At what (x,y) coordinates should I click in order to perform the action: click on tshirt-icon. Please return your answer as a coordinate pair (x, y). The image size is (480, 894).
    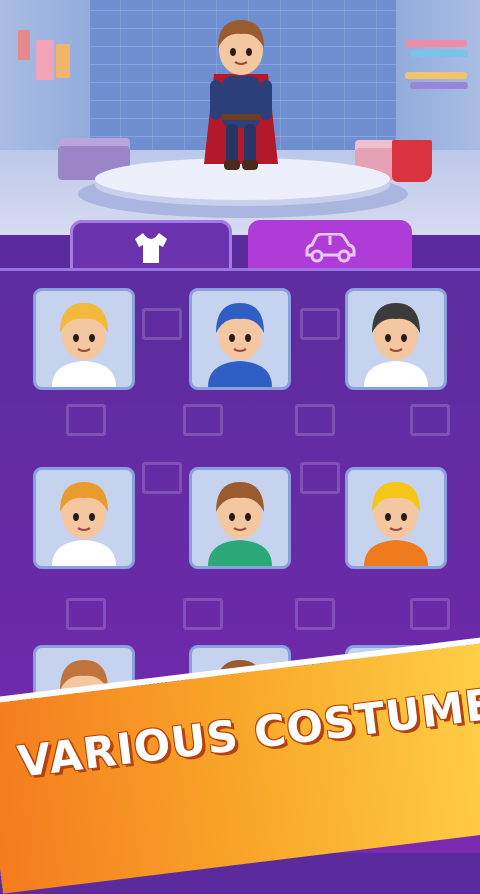
    Looking at the image, I should click on (151, 248).